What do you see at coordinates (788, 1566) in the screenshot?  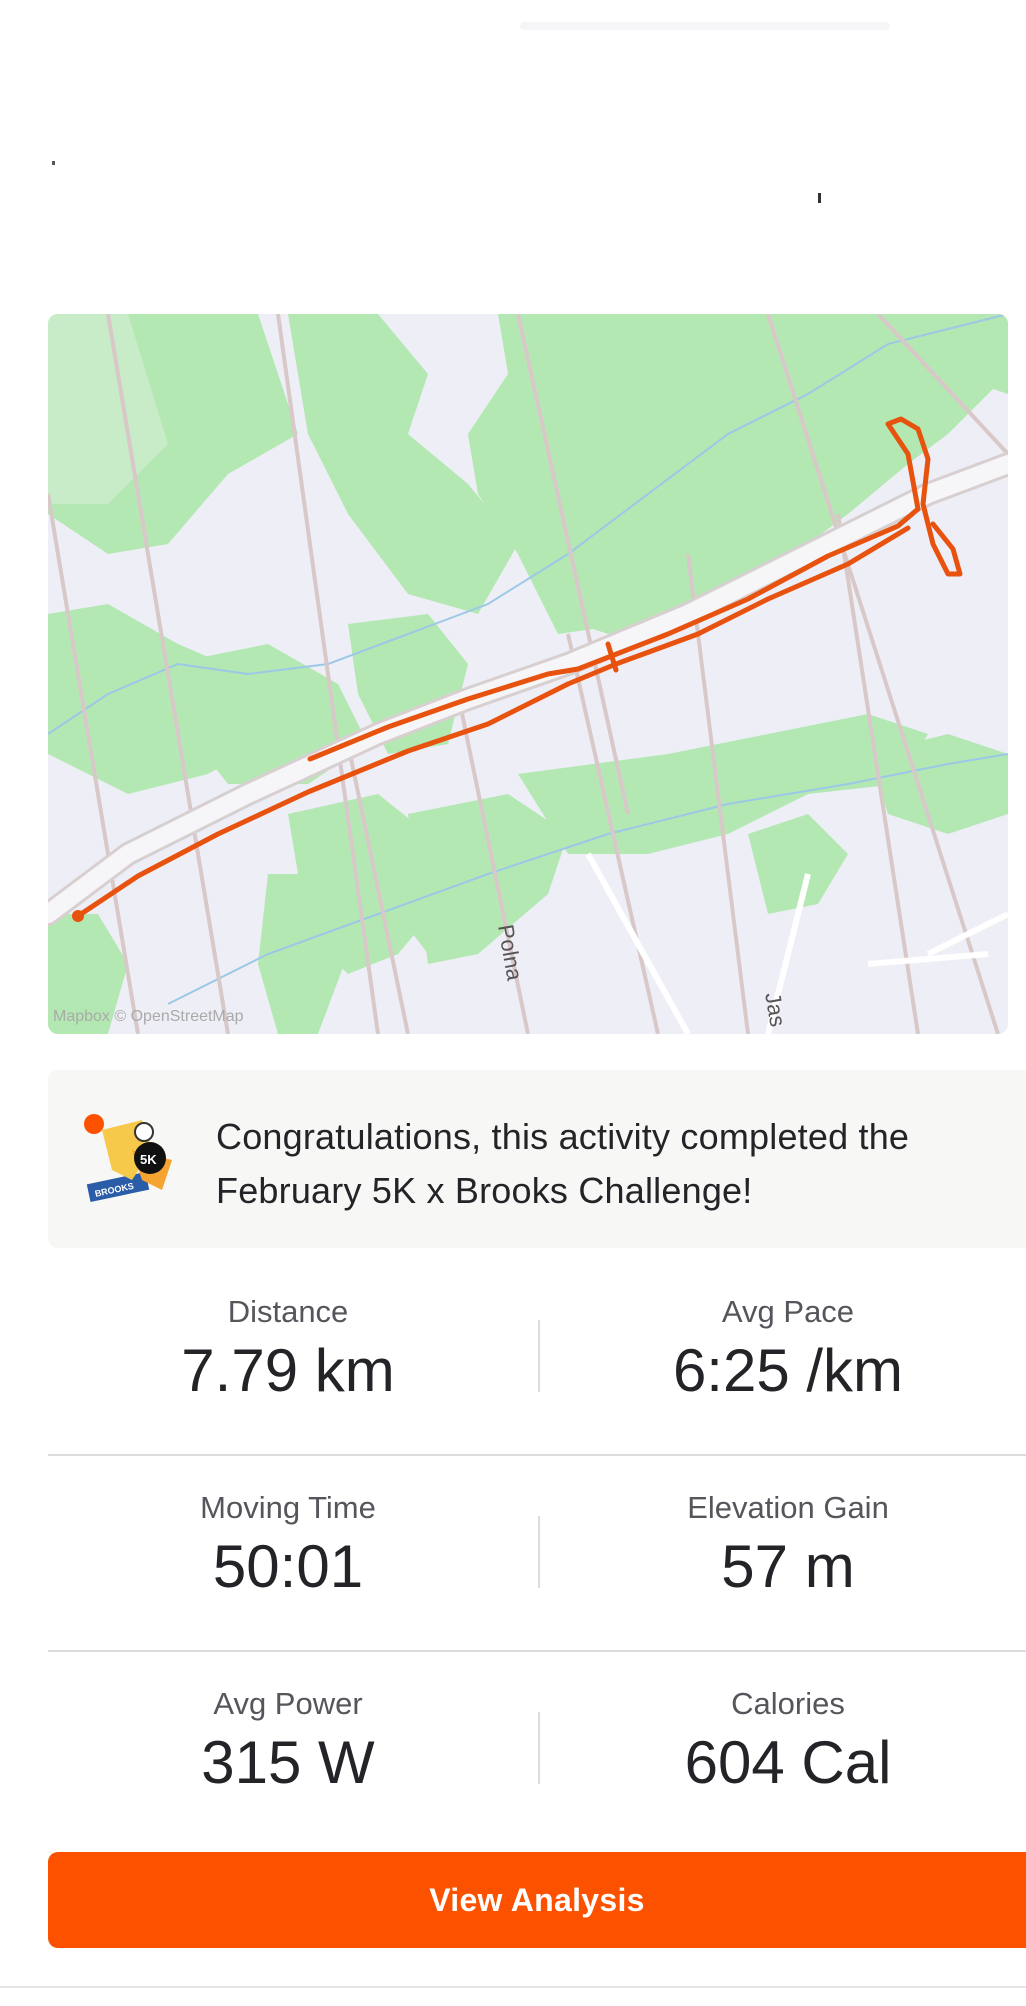 I see `stat-value: 57 m` at bounding box center [788, 1566].